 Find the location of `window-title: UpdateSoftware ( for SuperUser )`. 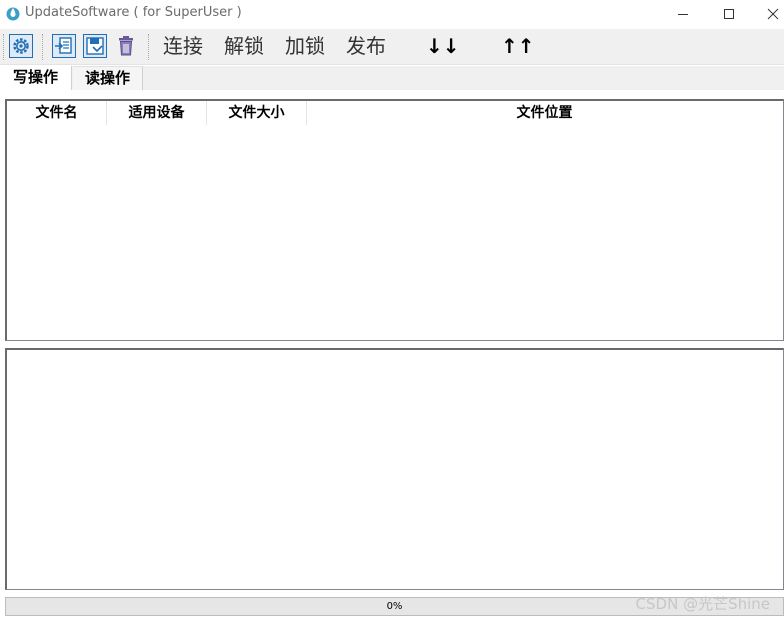

window-title: UpdateSoftware ( for SuperUser ) is located at coordinates (133, 12).